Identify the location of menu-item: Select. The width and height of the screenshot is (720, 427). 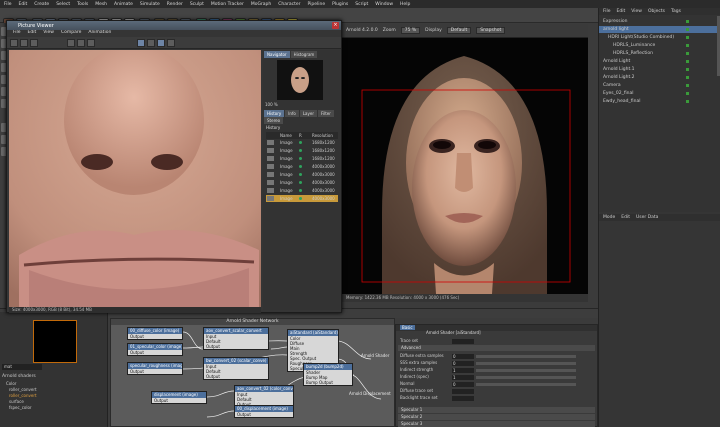
(63, 4).